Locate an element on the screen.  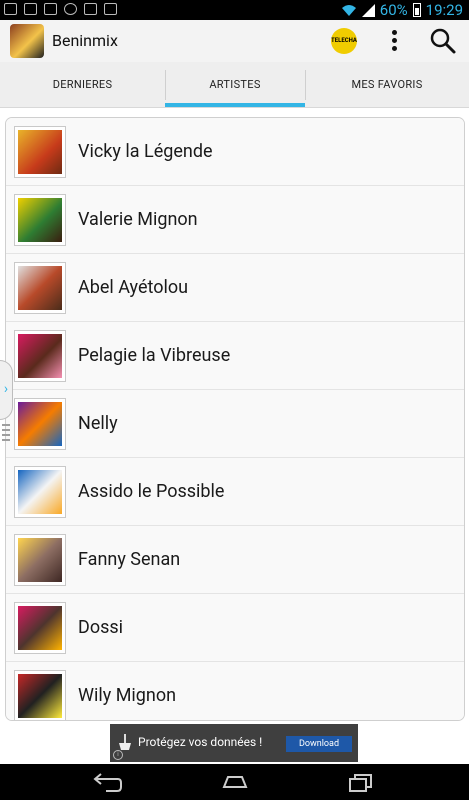
tab-label: ARTISTES is located at coordinates (235, 84).